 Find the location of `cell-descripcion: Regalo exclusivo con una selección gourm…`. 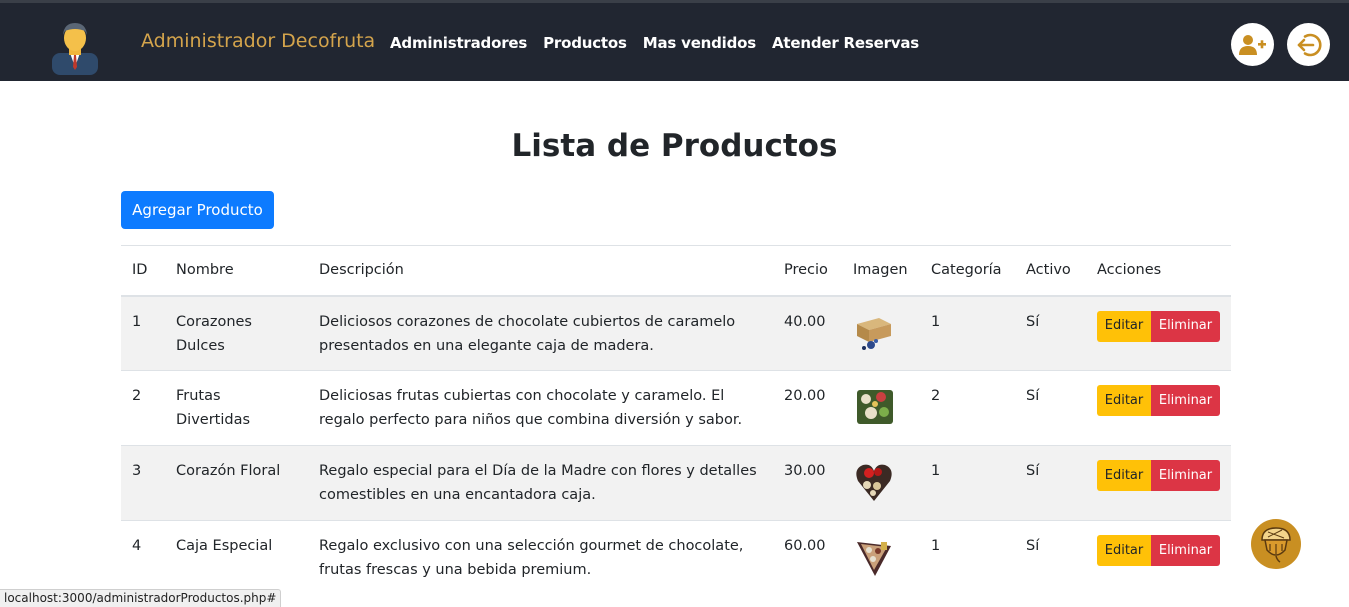

cell-descripcion: Regalo exclusivo con una selección gourm… is located at coordinates (540, 558).